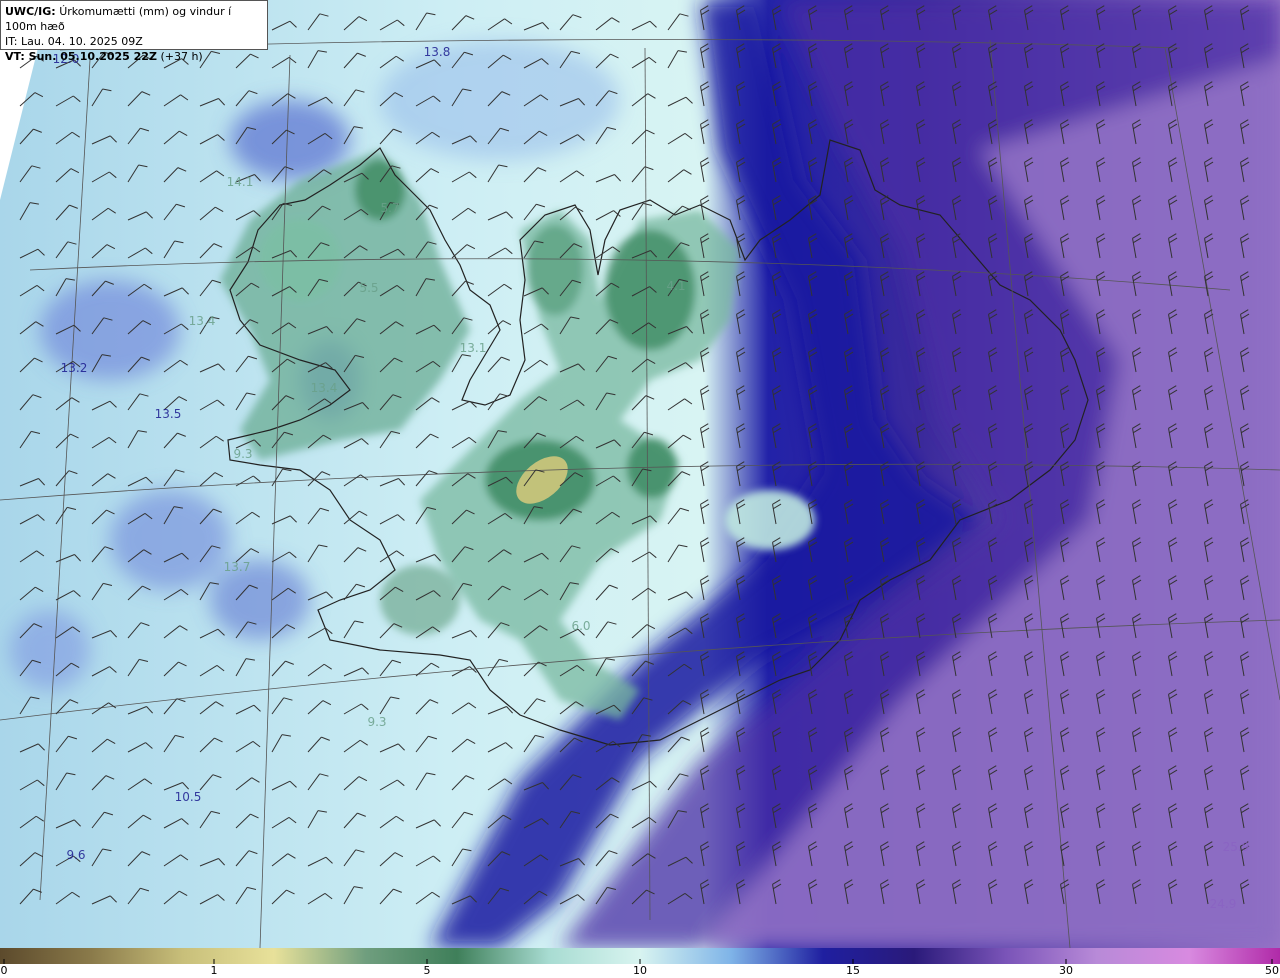  I want to click on valid-time-line: VT: Sun. 05.10.2025 22Z (+37 h), so click(134, 56).